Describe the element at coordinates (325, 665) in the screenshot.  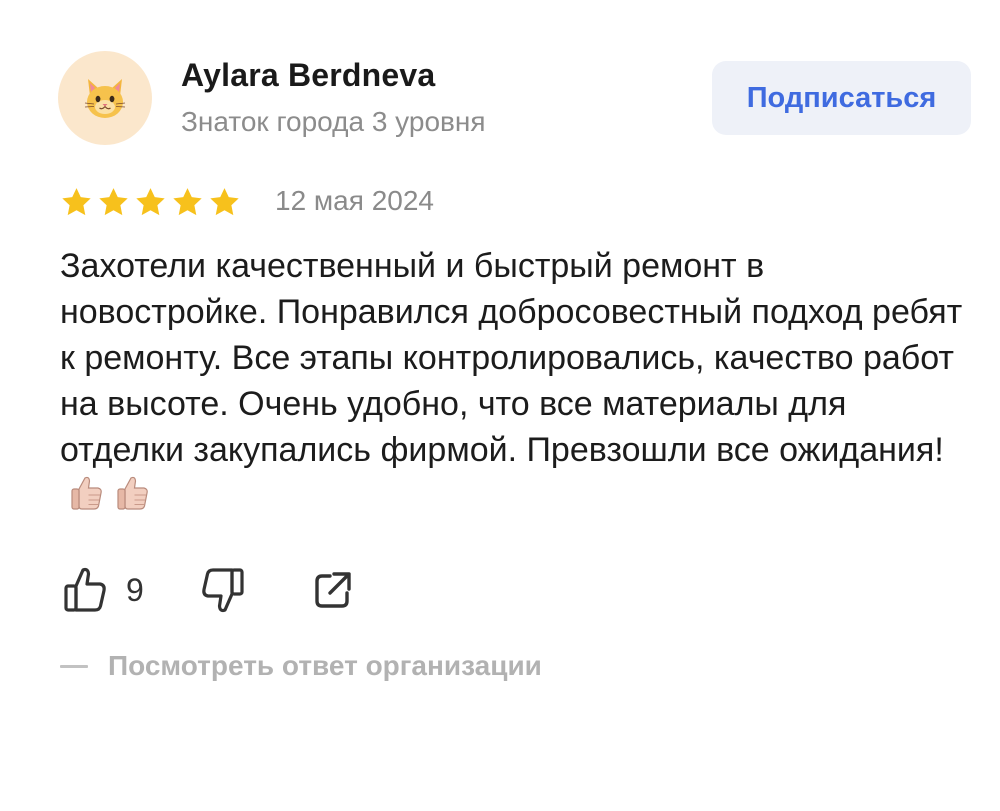
I see `org-answer-label: Посмотреть ответ организации` at that location.